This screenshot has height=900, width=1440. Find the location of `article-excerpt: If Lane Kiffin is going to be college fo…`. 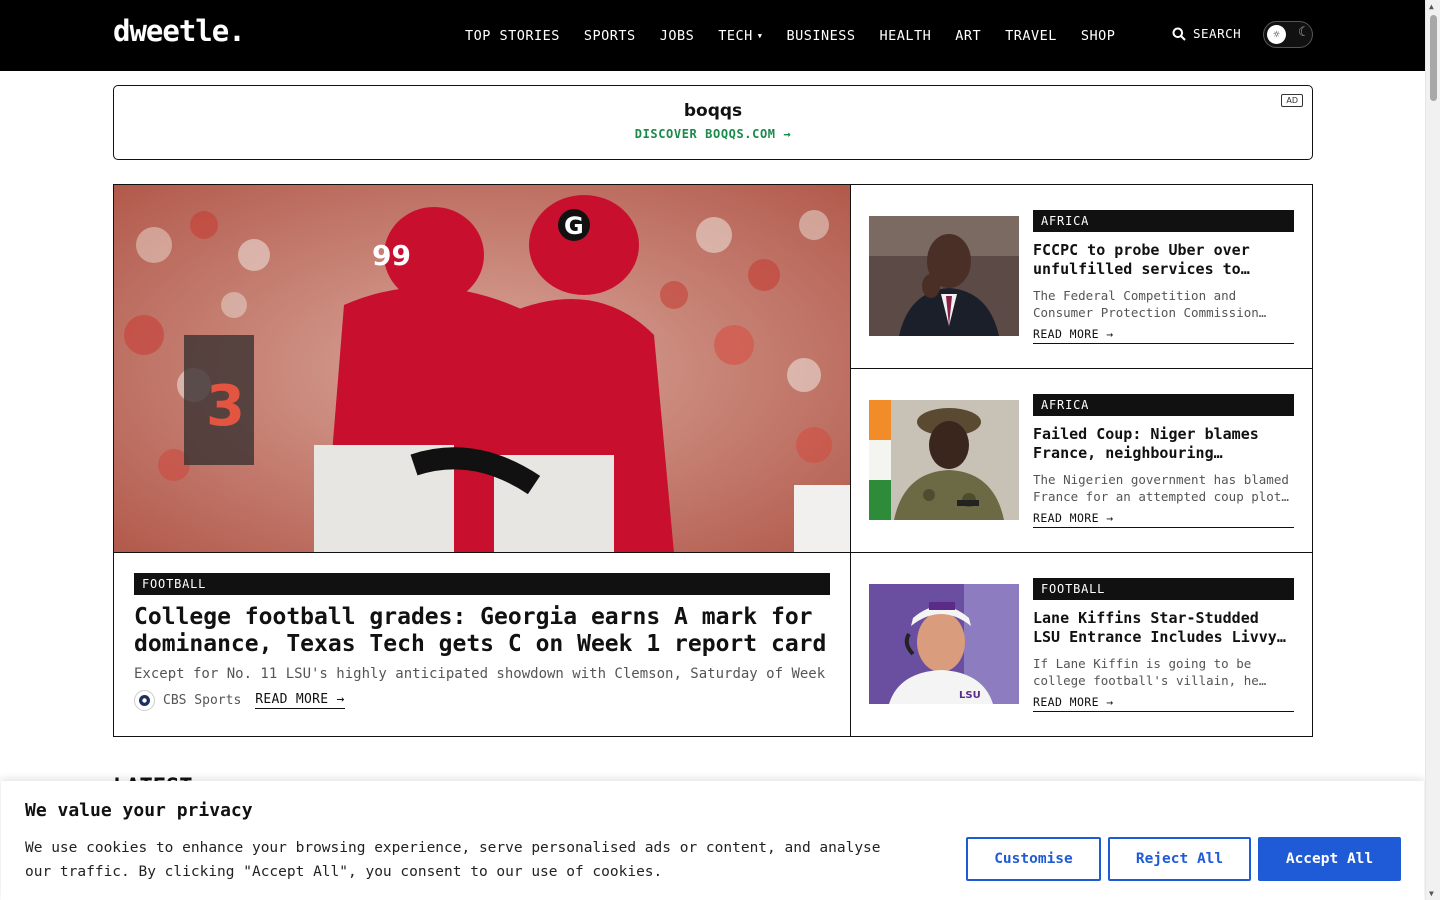

article-excerpt: If Lane Kiffin is going to be college fo… is located at coordinates (1163, 672).